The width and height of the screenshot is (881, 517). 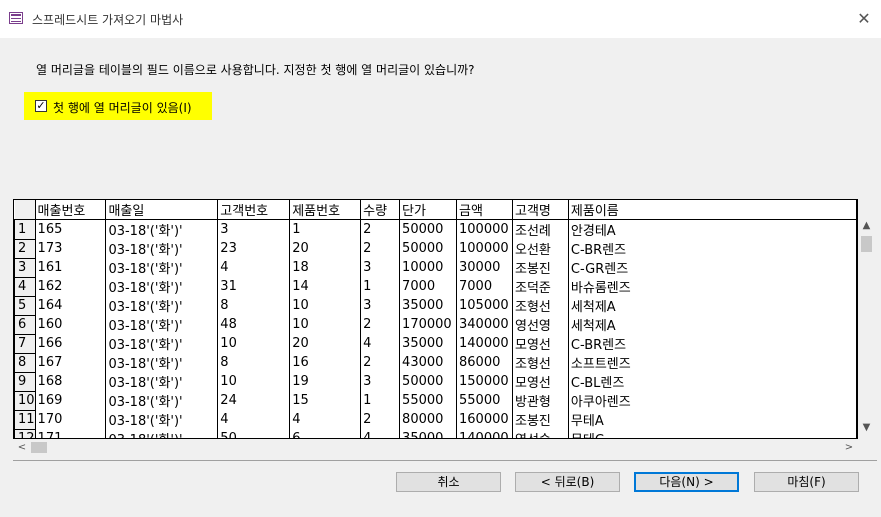 What do you see at coordinates (484, 210) in the screenshot?
I see `column-header: 금액` at bounding box center [484, 210].